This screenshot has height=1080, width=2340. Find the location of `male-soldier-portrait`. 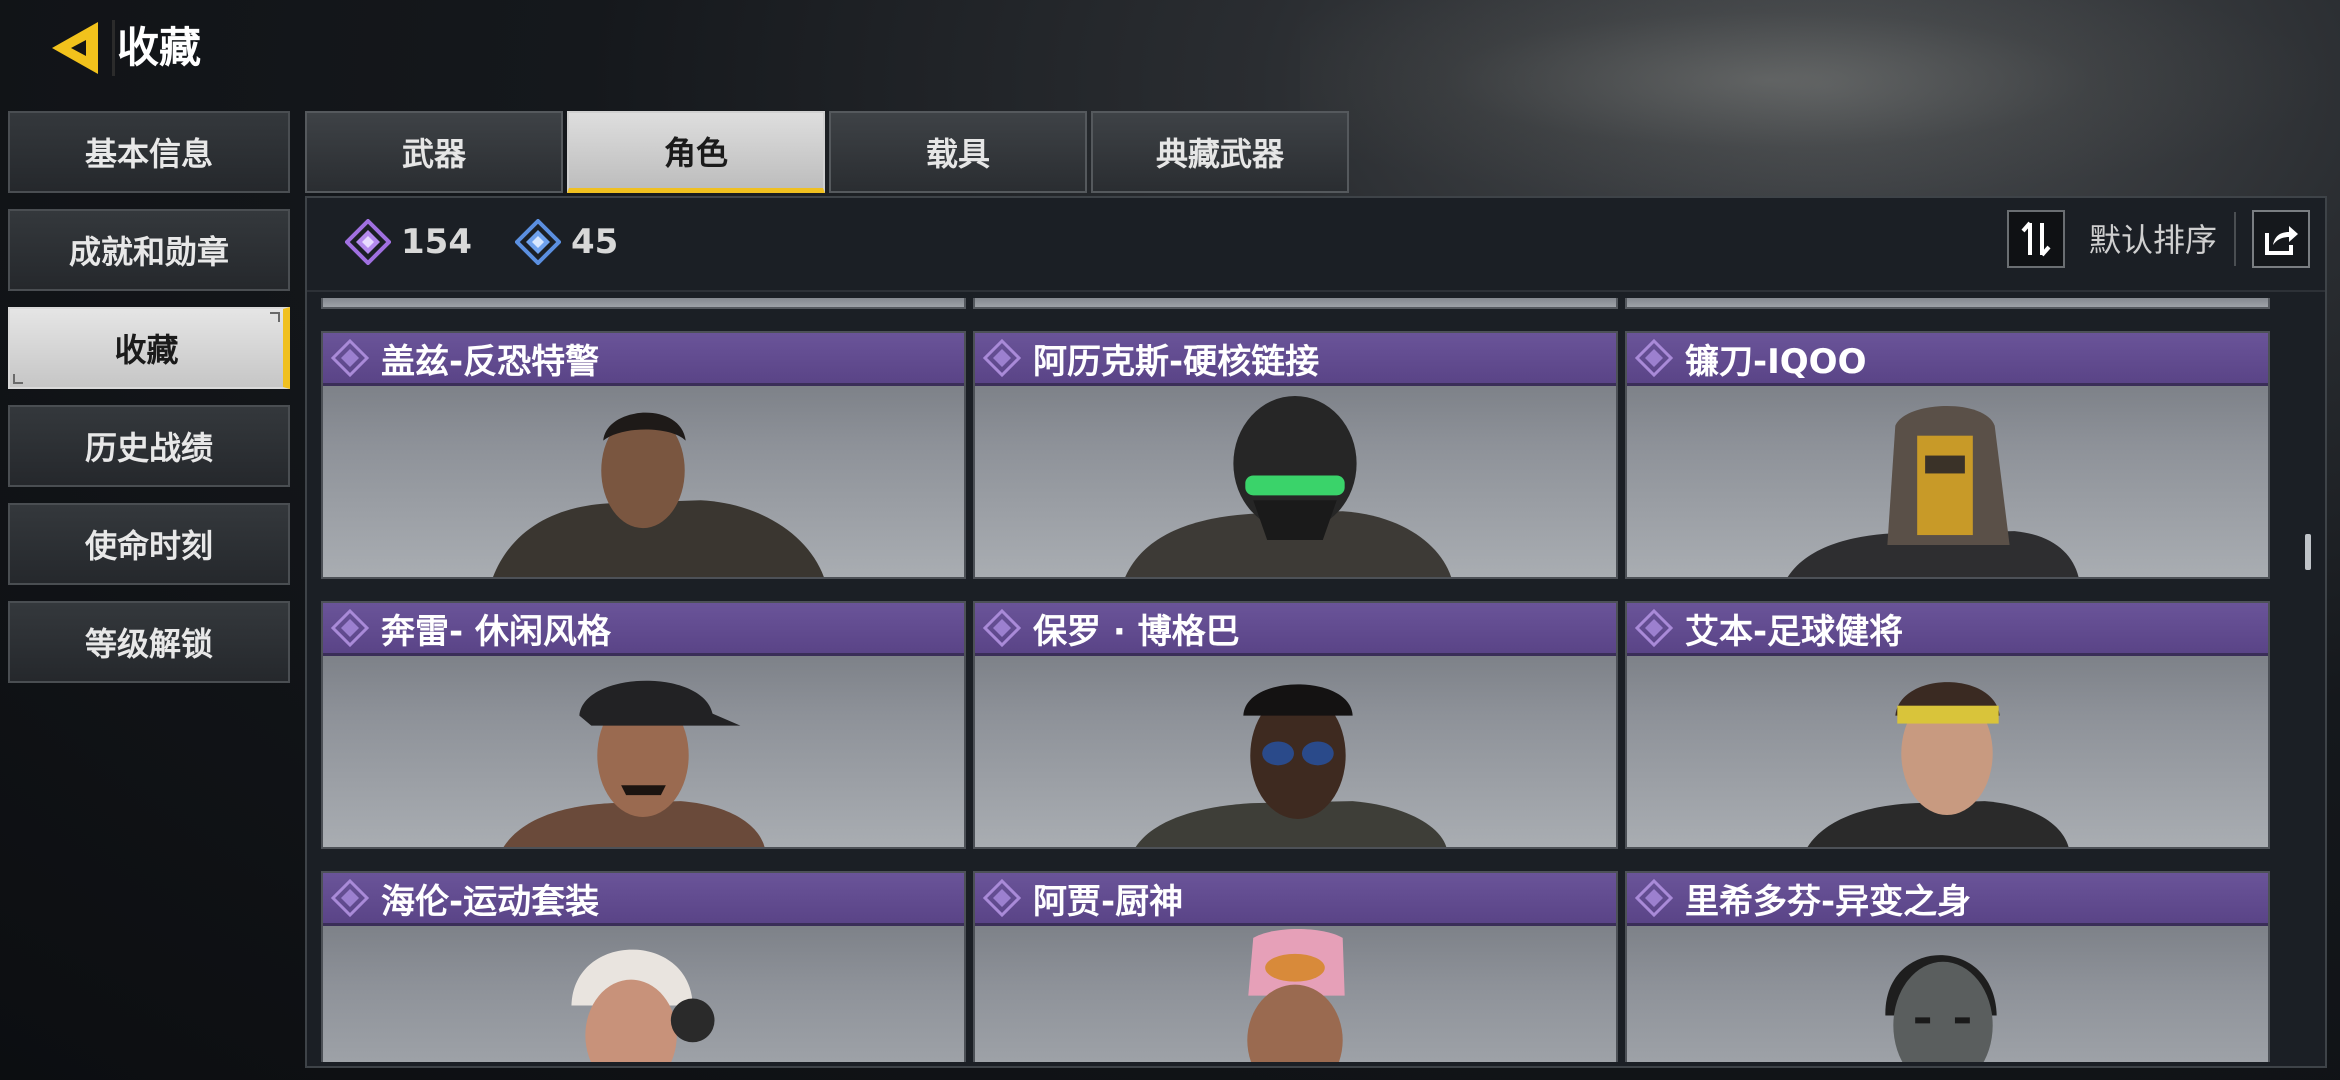

male-soldier-portrait is located at coordinates (658, 494).